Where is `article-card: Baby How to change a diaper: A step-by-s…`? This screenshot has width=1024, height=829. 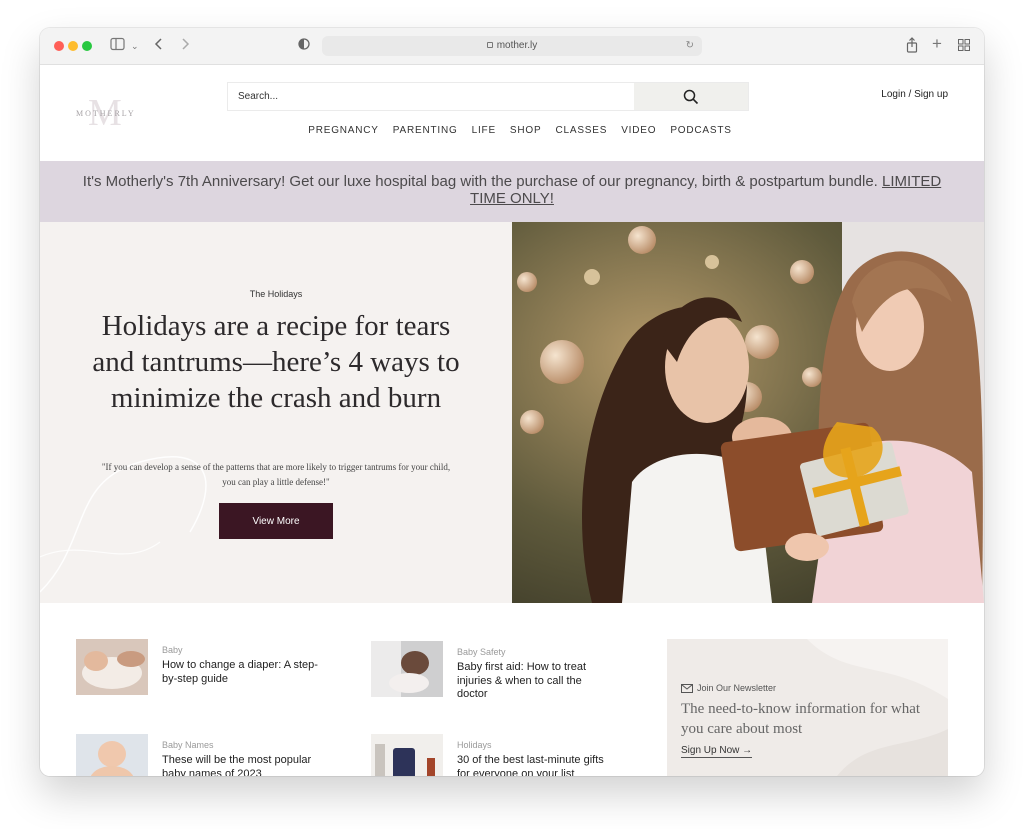 article-card: Baby How to change a diaper: A step-by-s… is located at coordinates (201, 669).